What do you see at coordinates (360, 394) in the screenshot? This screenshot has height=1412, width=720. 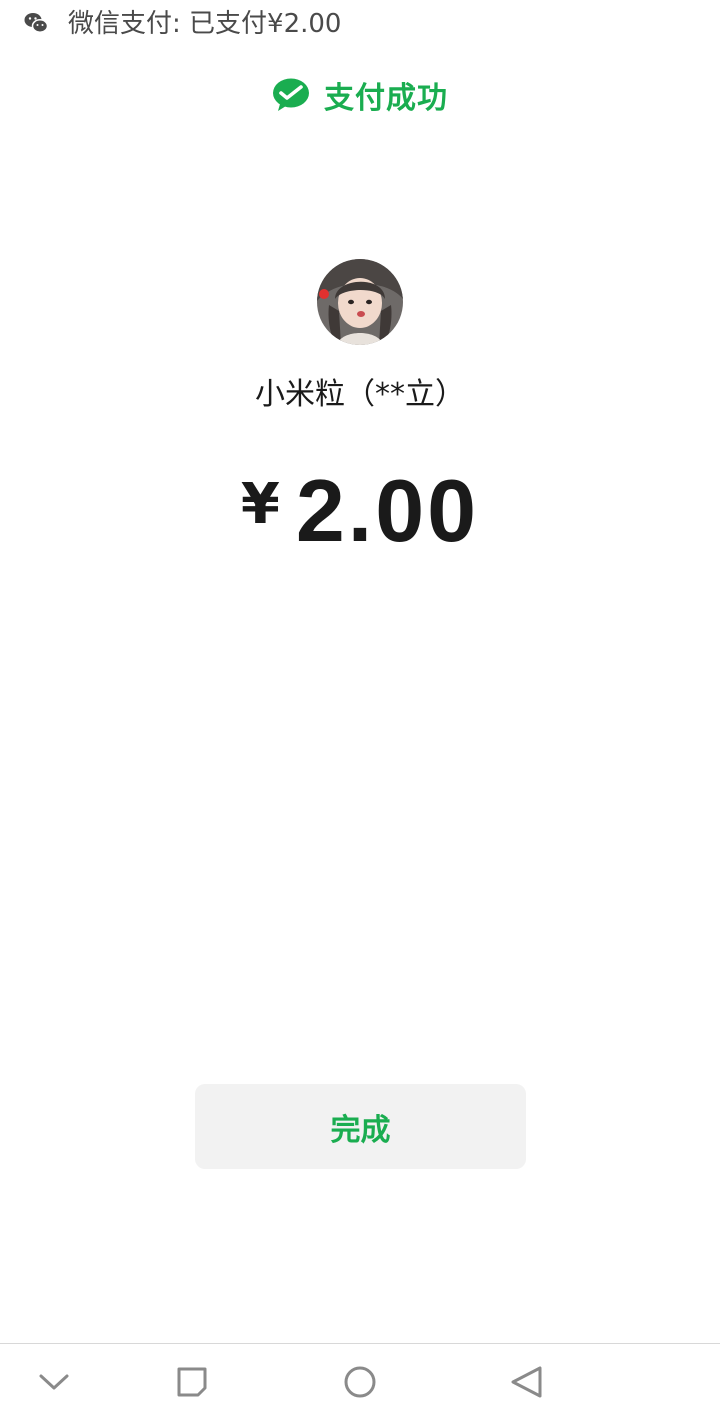 I see `payee-name: 小米粒（**立）` at bounding box center [360, 394].